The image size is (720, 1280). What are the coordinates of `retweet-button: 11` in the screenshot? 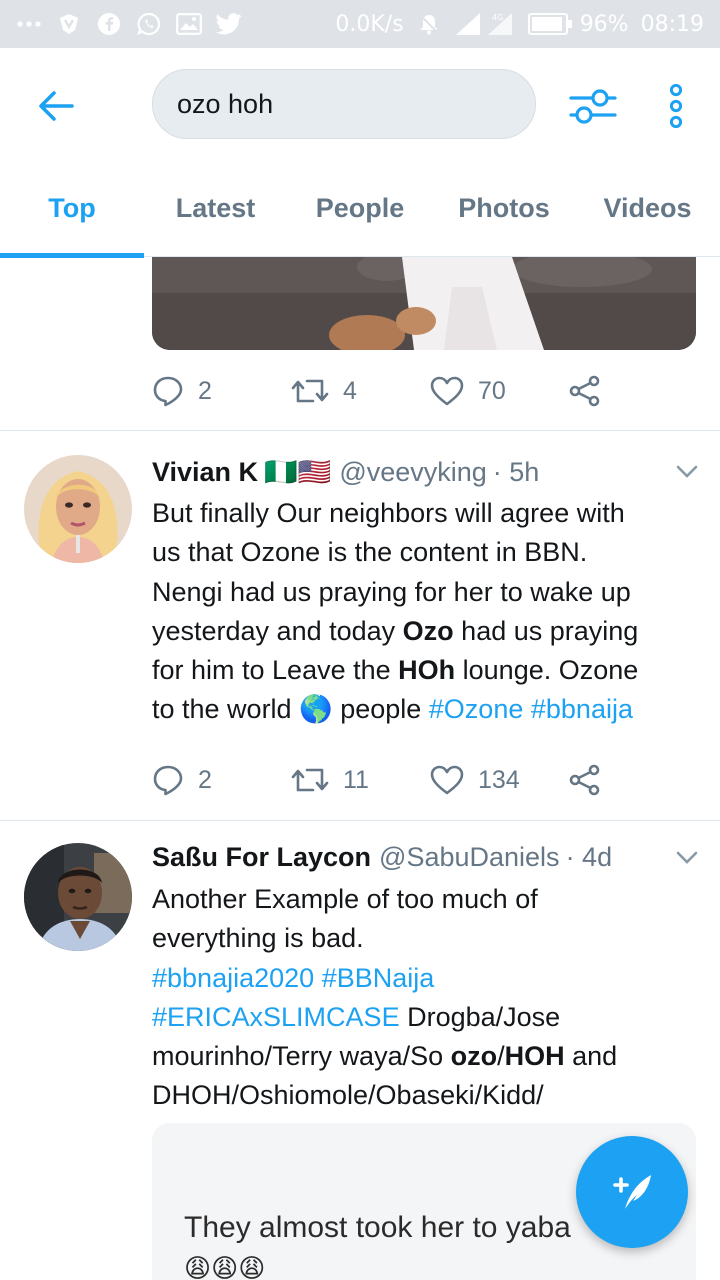 It's located at (360, 780).